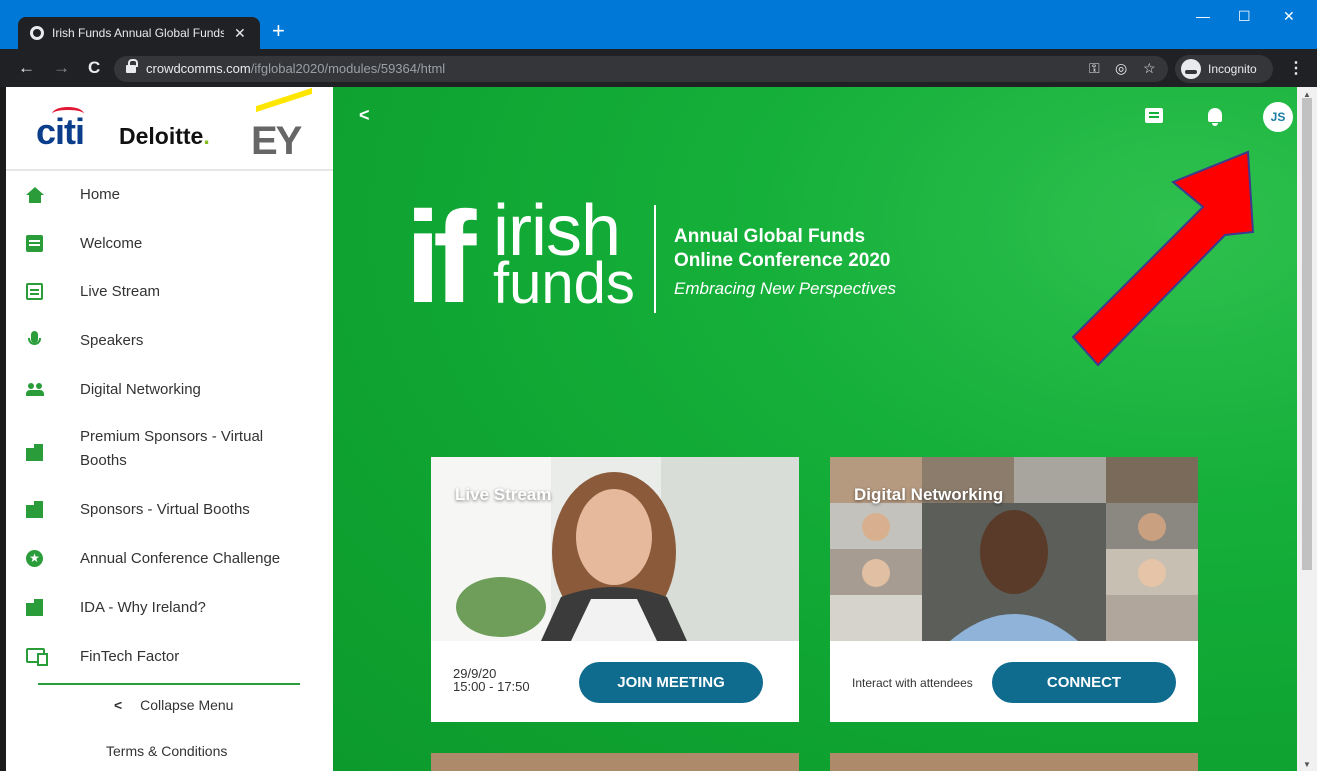  Describe the element at coordinates (655, 259) in the screenshot. I see `logo-divider` at that location.